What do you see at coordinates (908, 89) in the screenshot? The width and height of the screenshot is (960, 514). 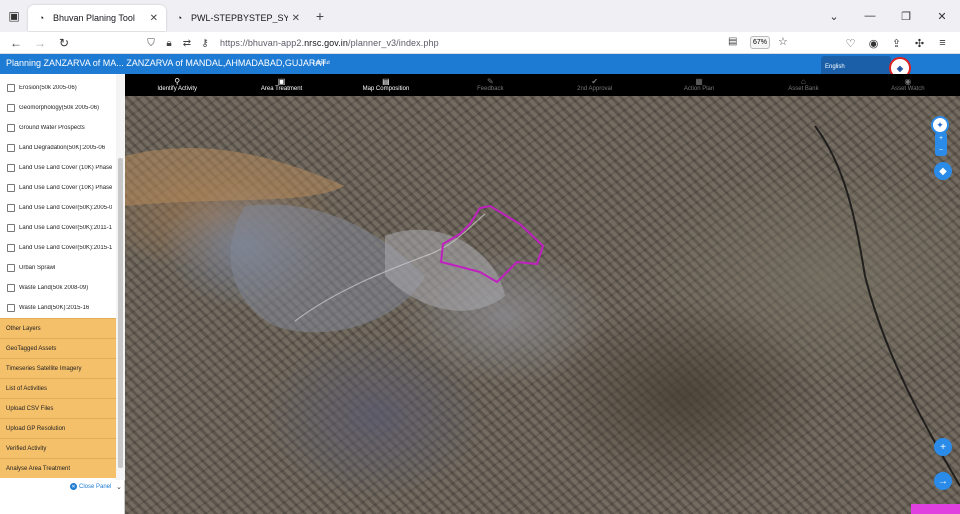 I see `toolbar-label: Asset Watch` at bounding box center [908, 89].